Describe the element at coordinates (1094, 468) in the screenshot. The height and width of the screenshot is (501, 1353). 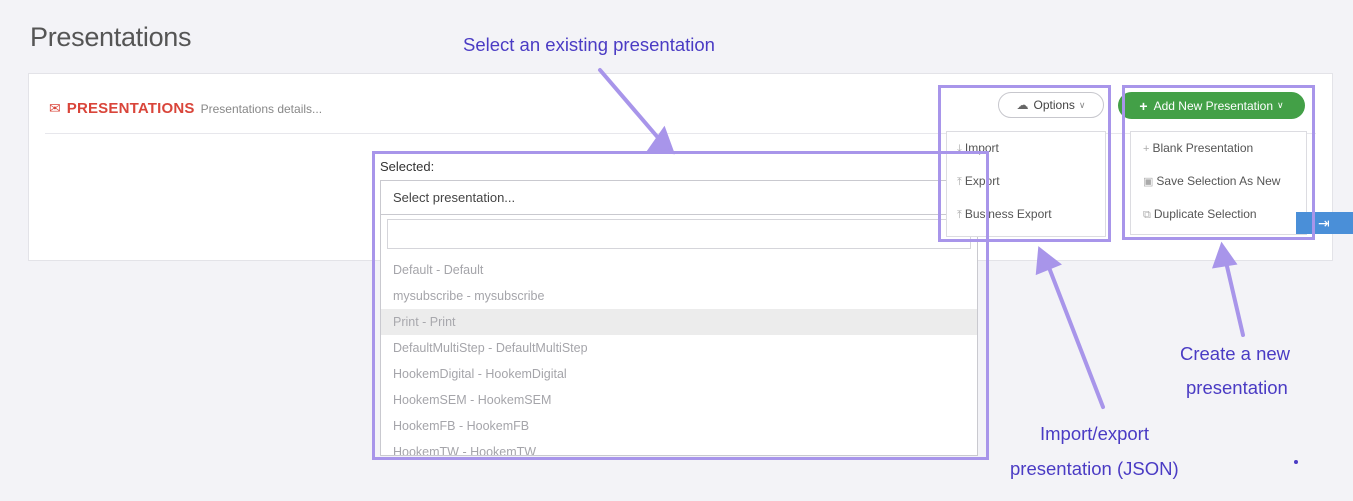
I see `annotation-import-export-2: presentation (JSON)` at that location.